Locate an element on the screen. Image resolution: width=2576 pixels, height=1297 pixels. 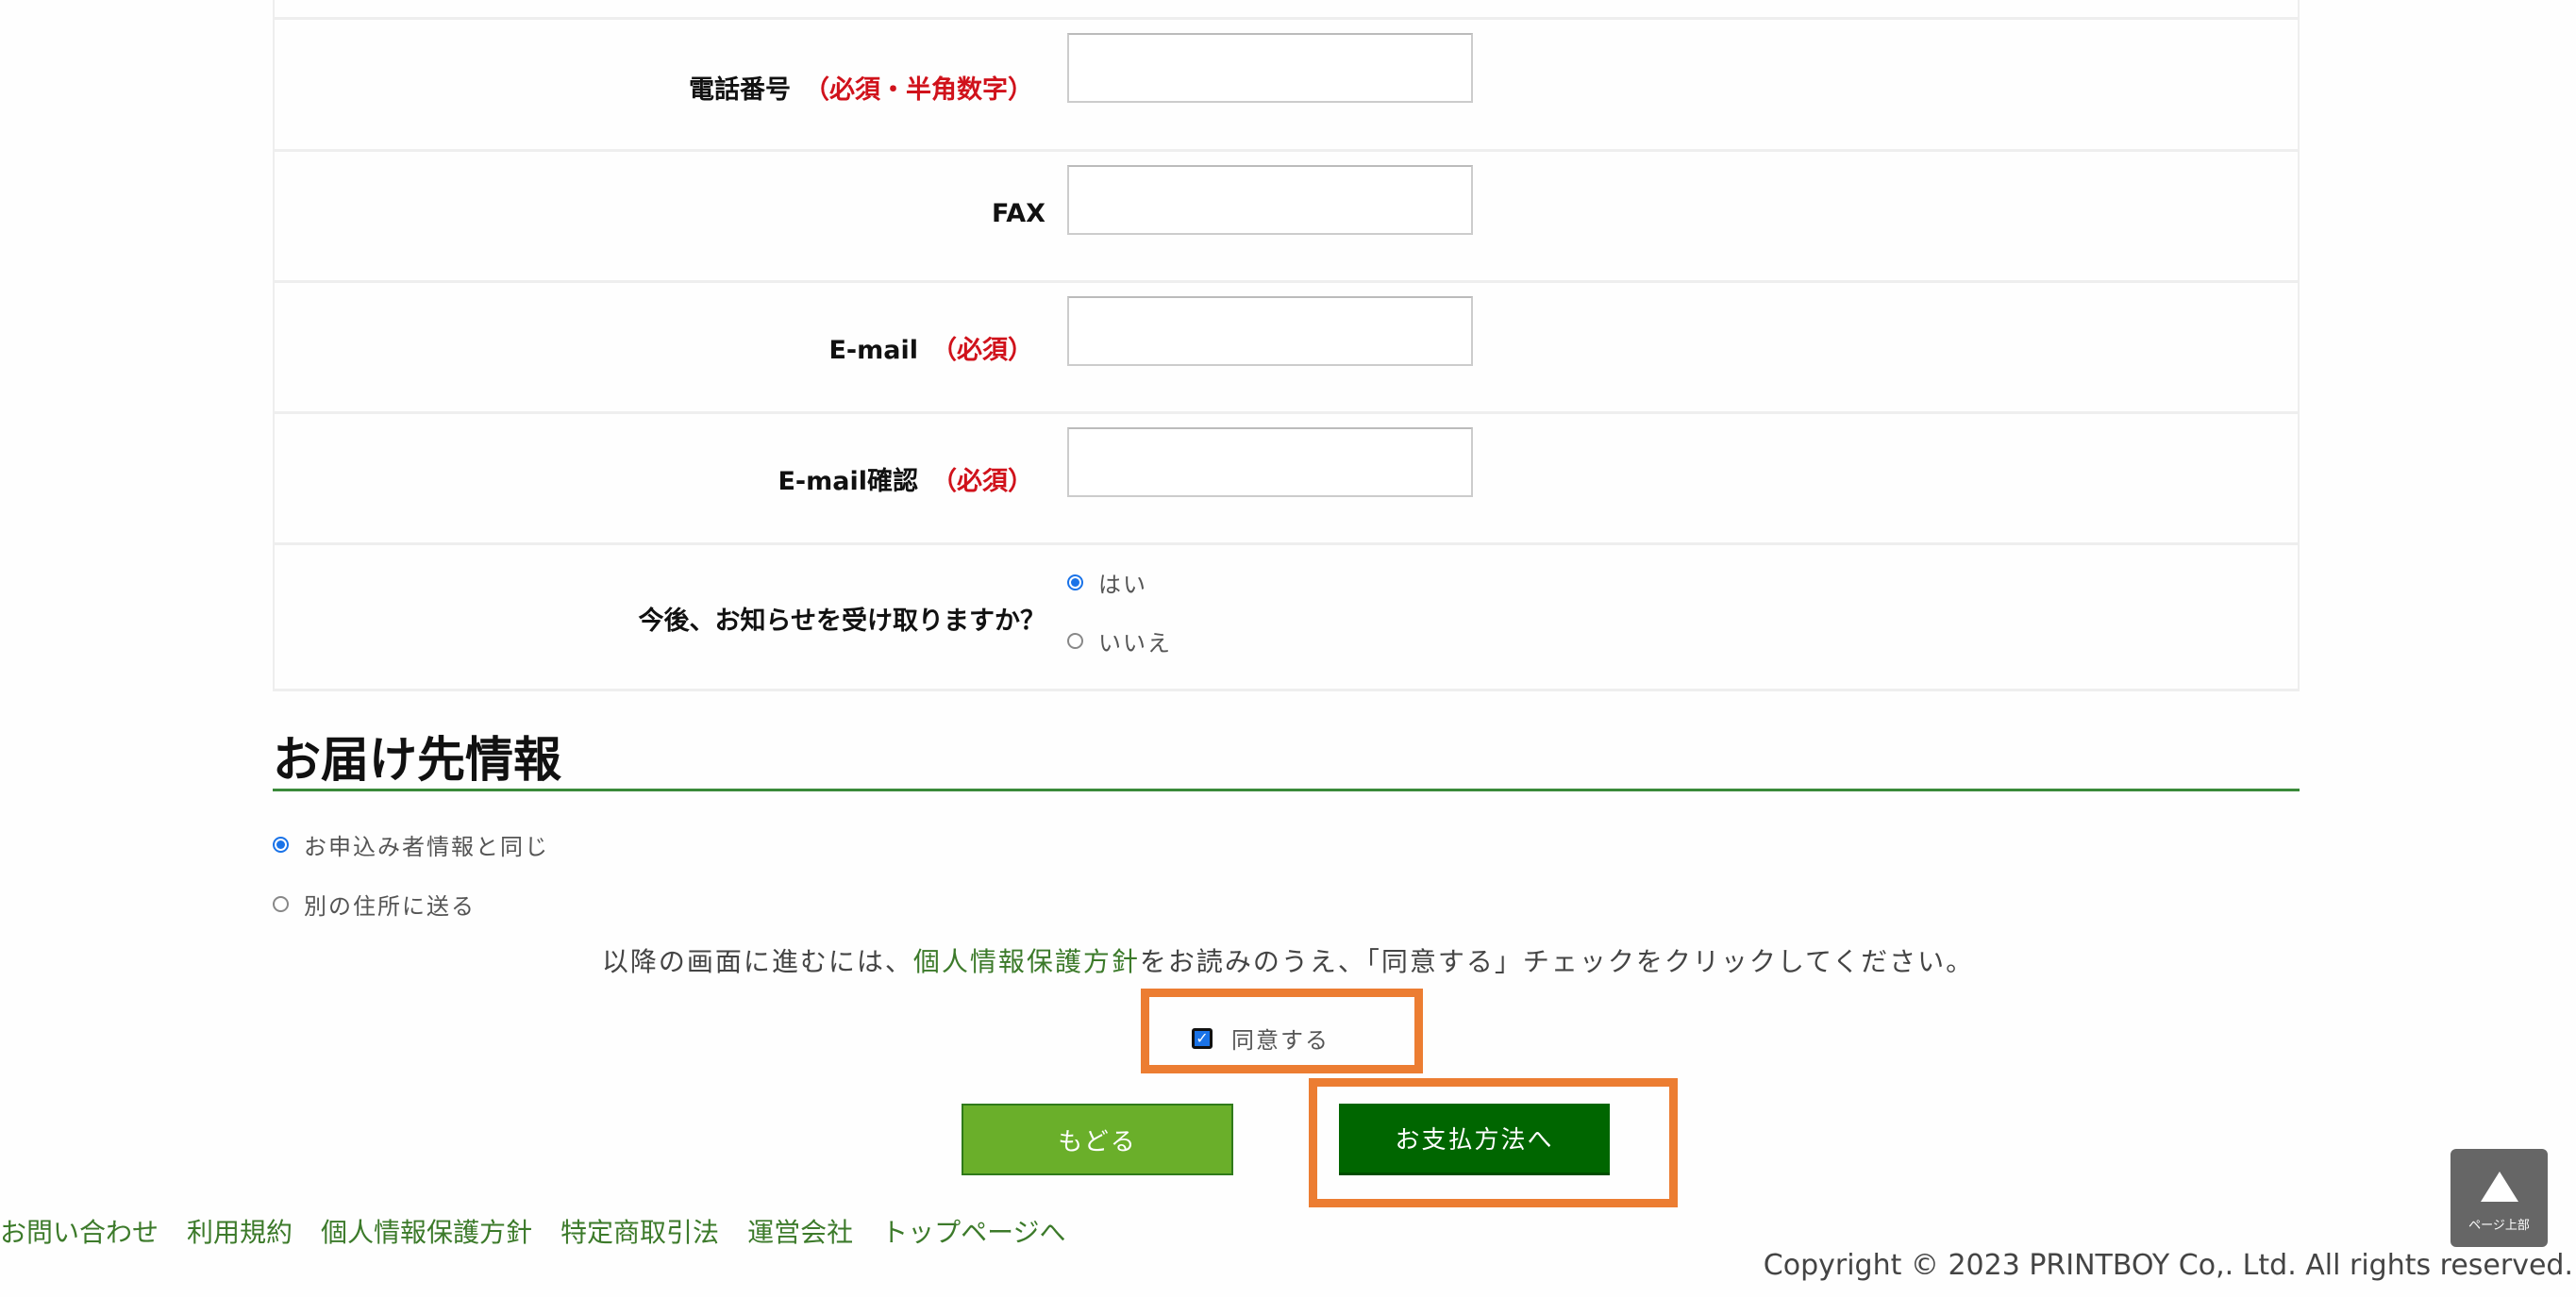
next-payment-button: お支払方法へ is located at coordinates (1474, 1139).